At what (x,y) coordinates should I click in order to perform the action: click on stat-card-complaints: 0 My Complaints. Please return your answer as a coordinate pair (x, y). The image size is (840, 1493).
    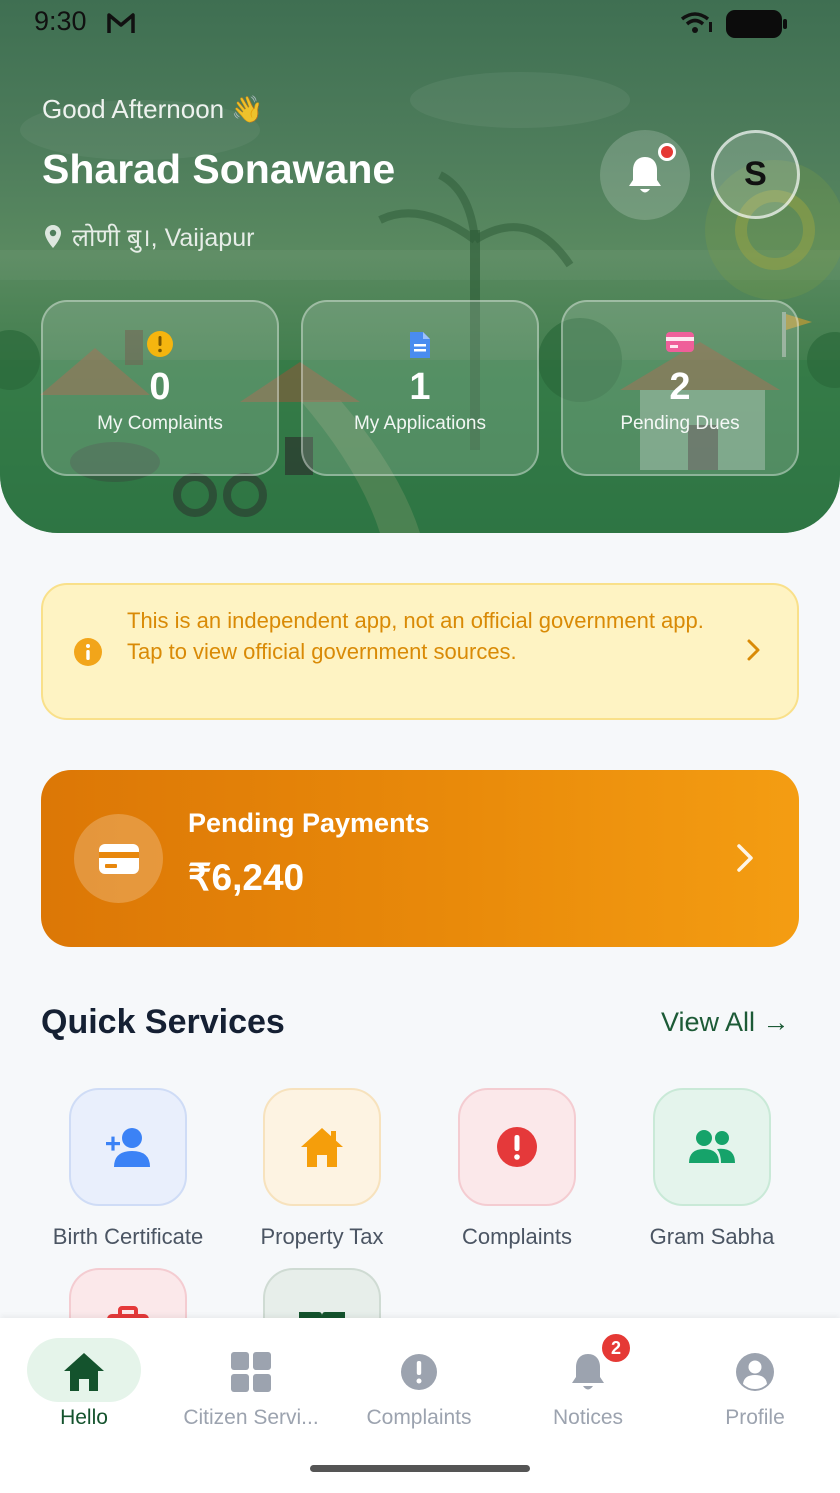
    Looking at the image, I should click on (160, 388).